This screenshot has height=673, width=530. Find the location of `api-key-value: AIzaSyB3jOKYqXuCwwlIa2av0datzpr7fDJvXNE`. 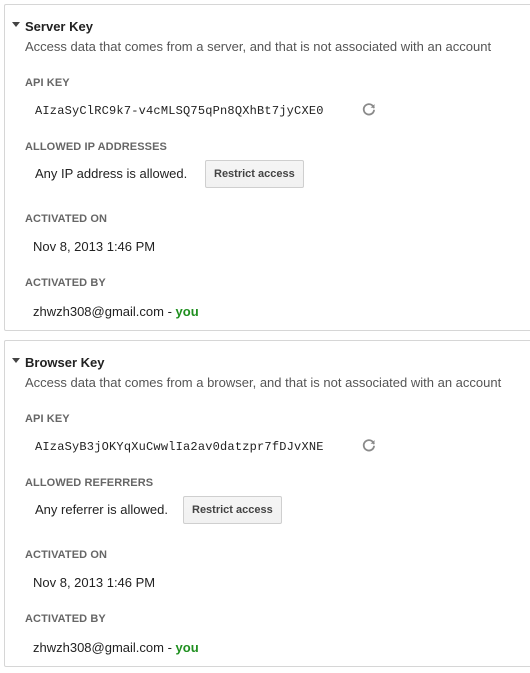

api-key-value: AIzaSyB3jOKYqXuCwwlIa2av0datzpr7fDJvXNE is located at coordinates (179, 447).